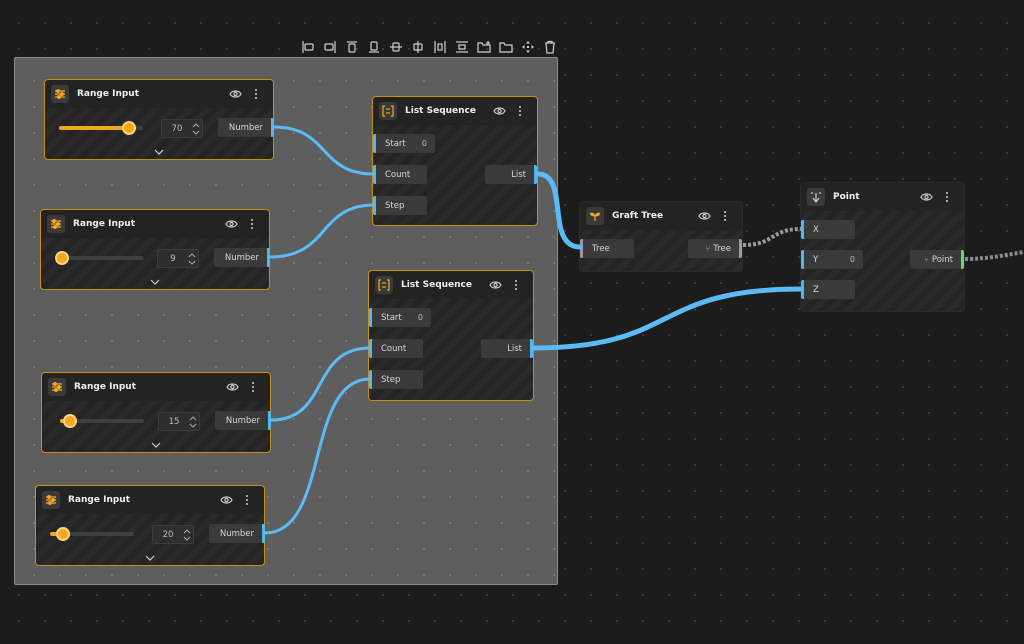  I want to click on range-input-node: Range Input 70 Number, so click(159, 119).